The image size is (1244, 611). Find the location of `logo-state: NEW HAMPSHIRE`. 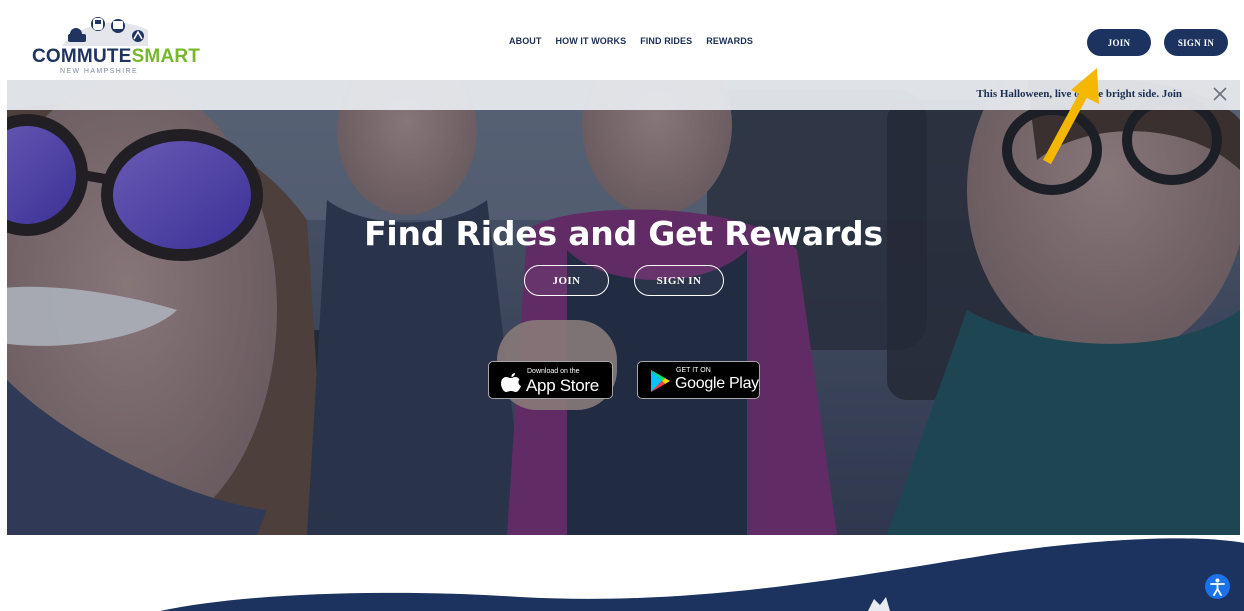

logo-state: NEW HAMPSHIRE is located at coordinates (99, 71).